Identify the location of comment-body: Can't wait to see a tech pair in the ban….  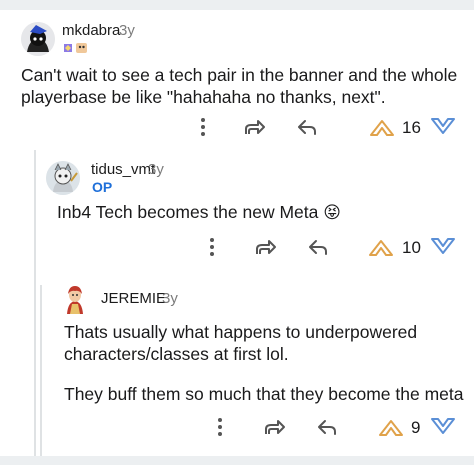
(239, 86).